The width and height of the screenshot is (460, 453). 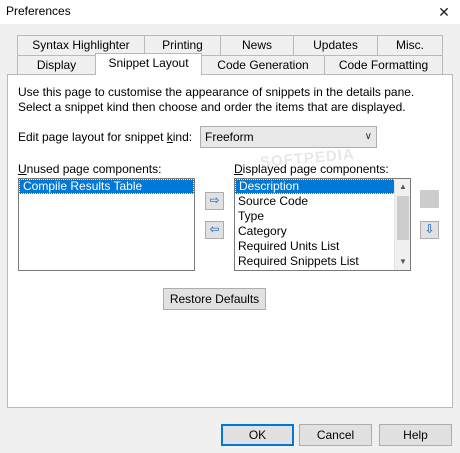 I want to click on displayed-label-rest: isplayed page components:, so click(x=315, y=169).